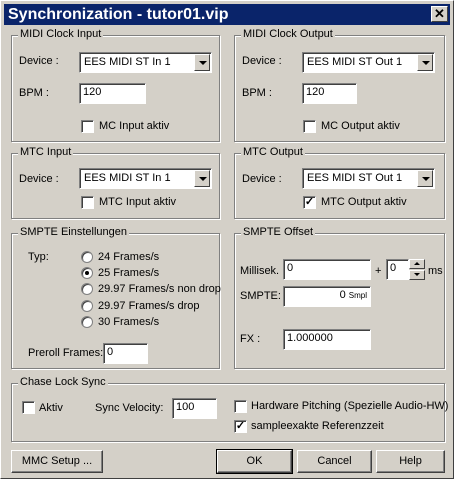  What do you see at coordinates (87, 322) in the screenshot?
I see `radio-30fps` at bounding box center [87, 322].